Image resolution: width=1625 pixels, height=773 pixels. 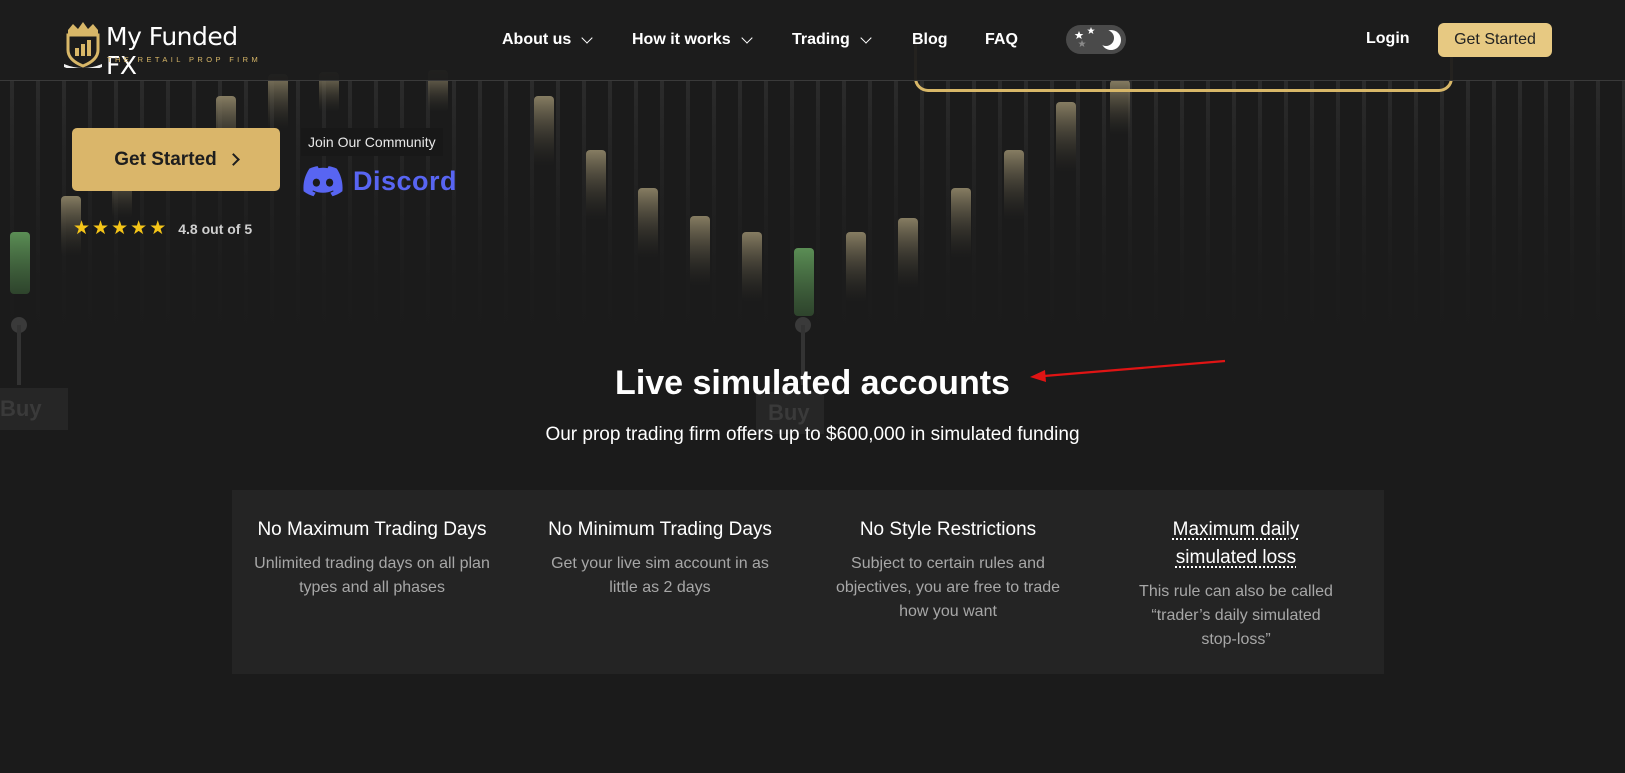 I want to click on nav-about-us: About us, so click(x=547, y=40).